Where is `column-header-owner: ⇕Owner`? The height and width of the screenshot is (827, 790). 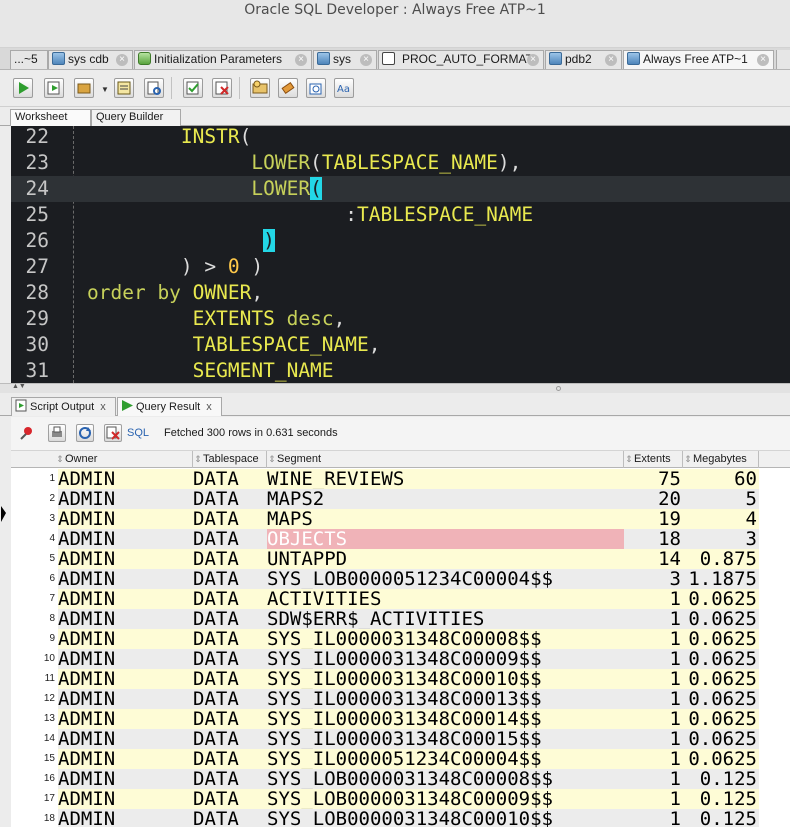 column-header-owner: ⇕Owner is located at coordinates (124, 459).